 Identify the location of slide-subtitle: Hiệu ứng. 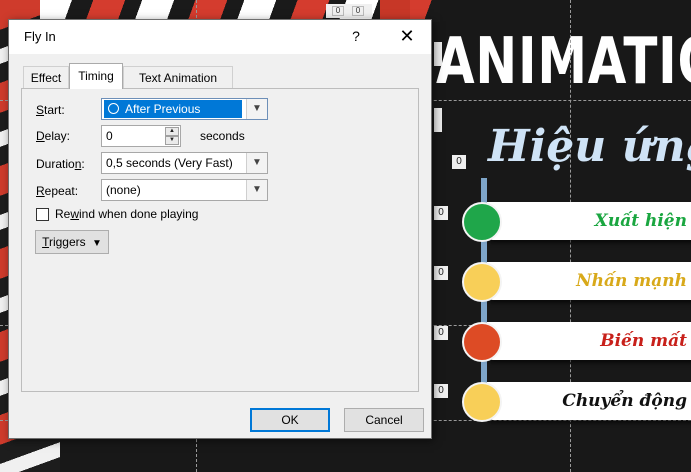
(589, 147).